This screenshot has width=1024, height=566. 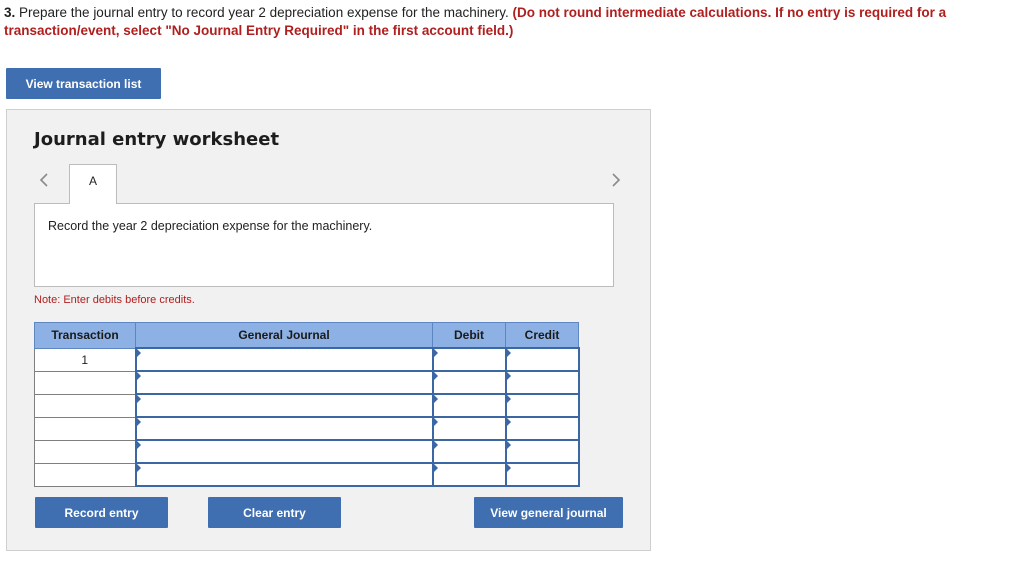 I want to click on column-header-credit: Credit, so click(x=542, y=335).